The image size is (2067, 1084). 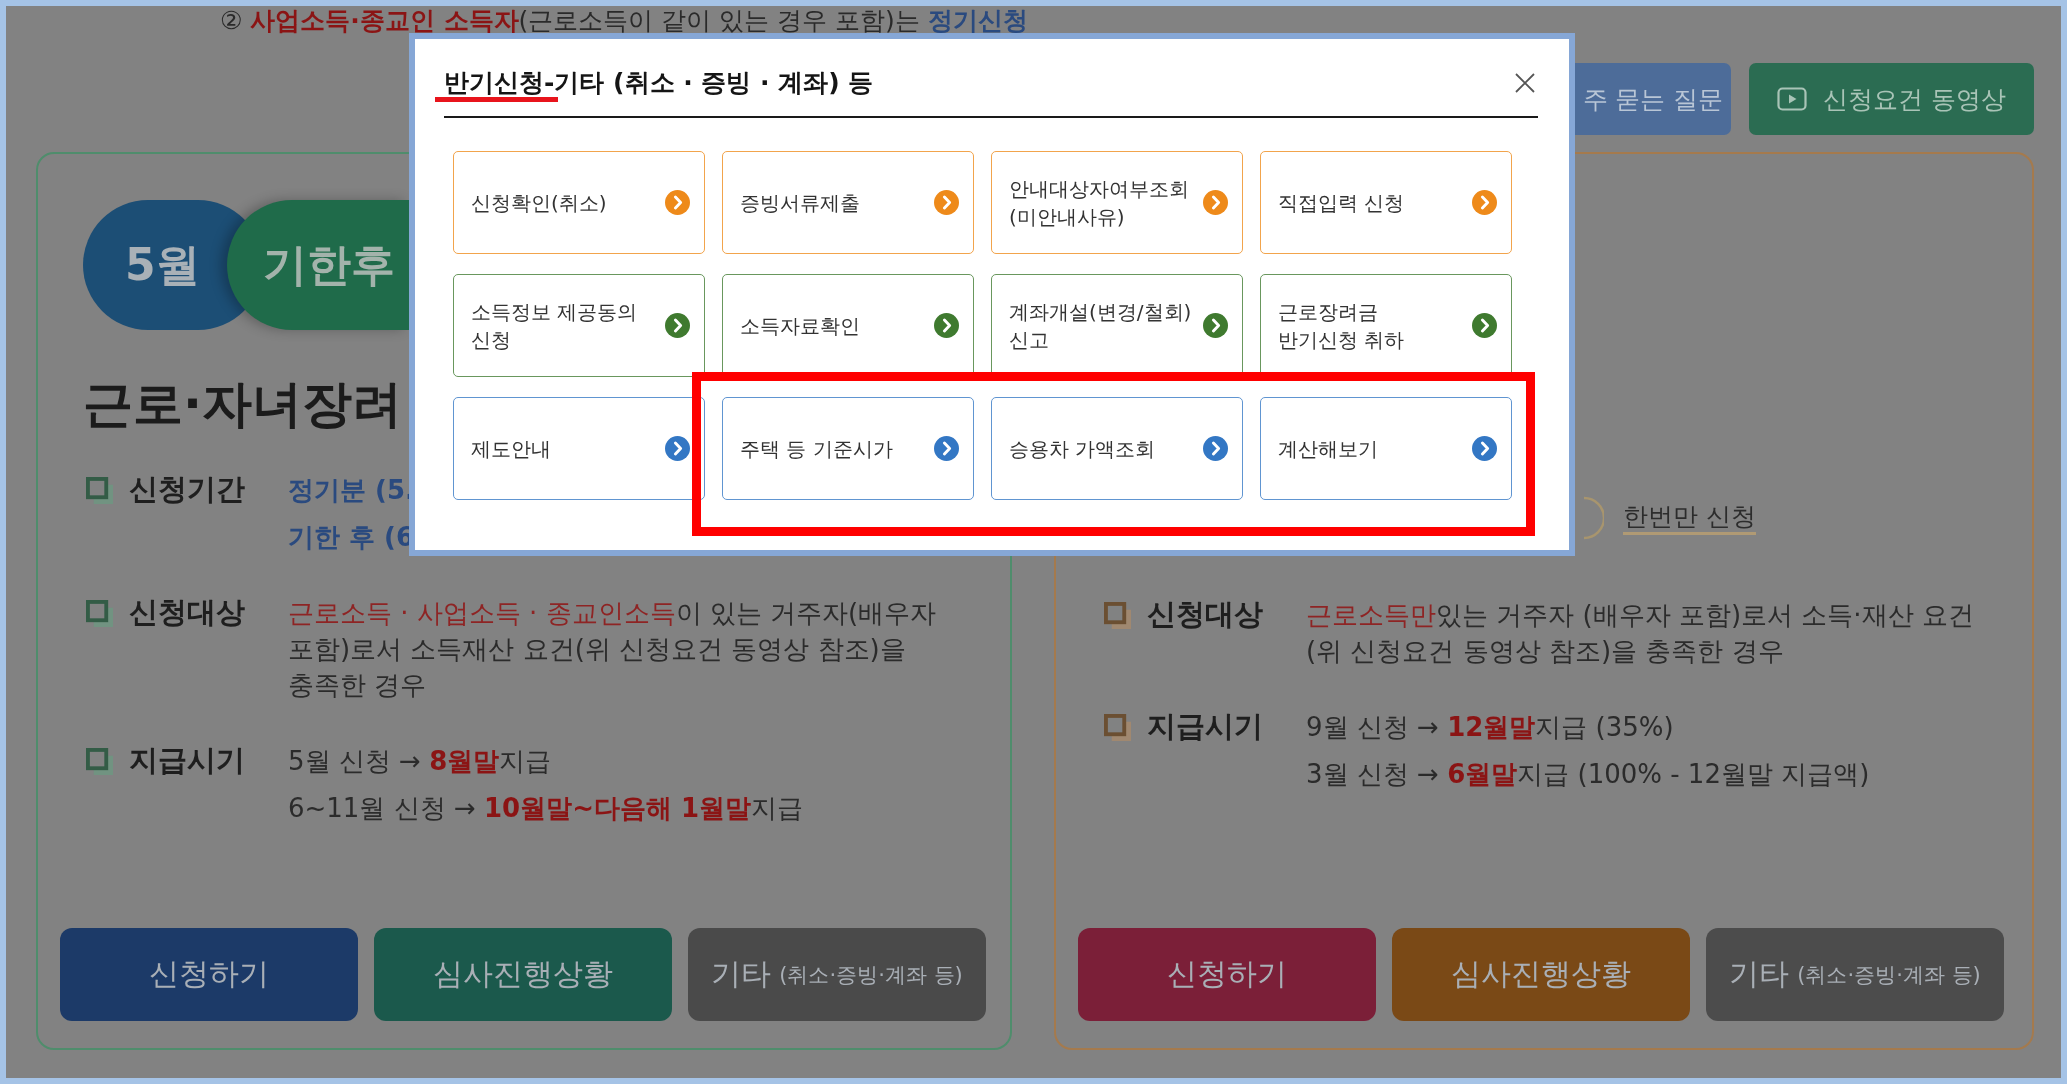 I want to click on action-button: 심사진행상황, so click(x=523, y=974).